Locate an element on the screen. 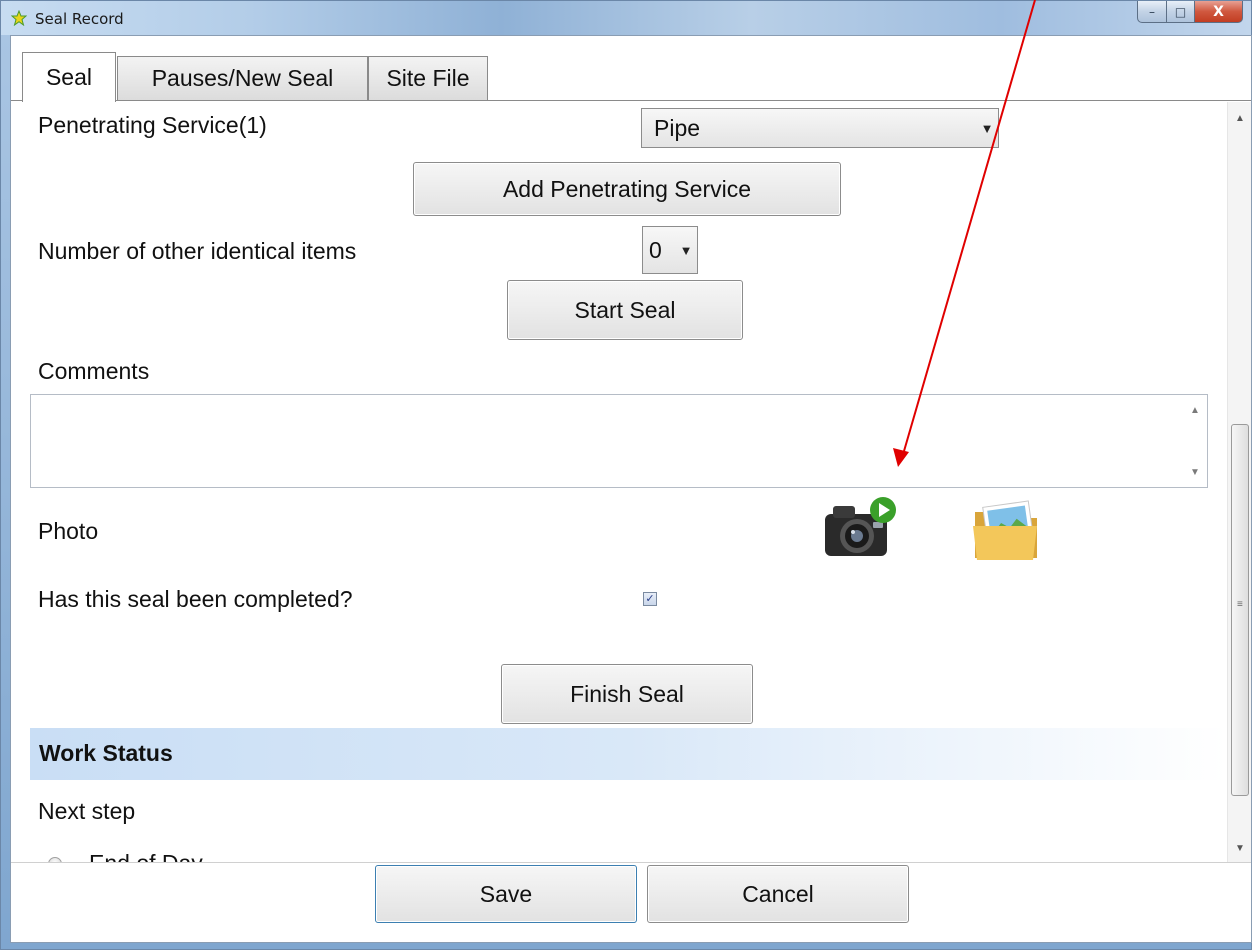 Image resolution: width=1252 pixels, height=950 pixels. window-title: Seal Record is located at coordinates (79, 19).